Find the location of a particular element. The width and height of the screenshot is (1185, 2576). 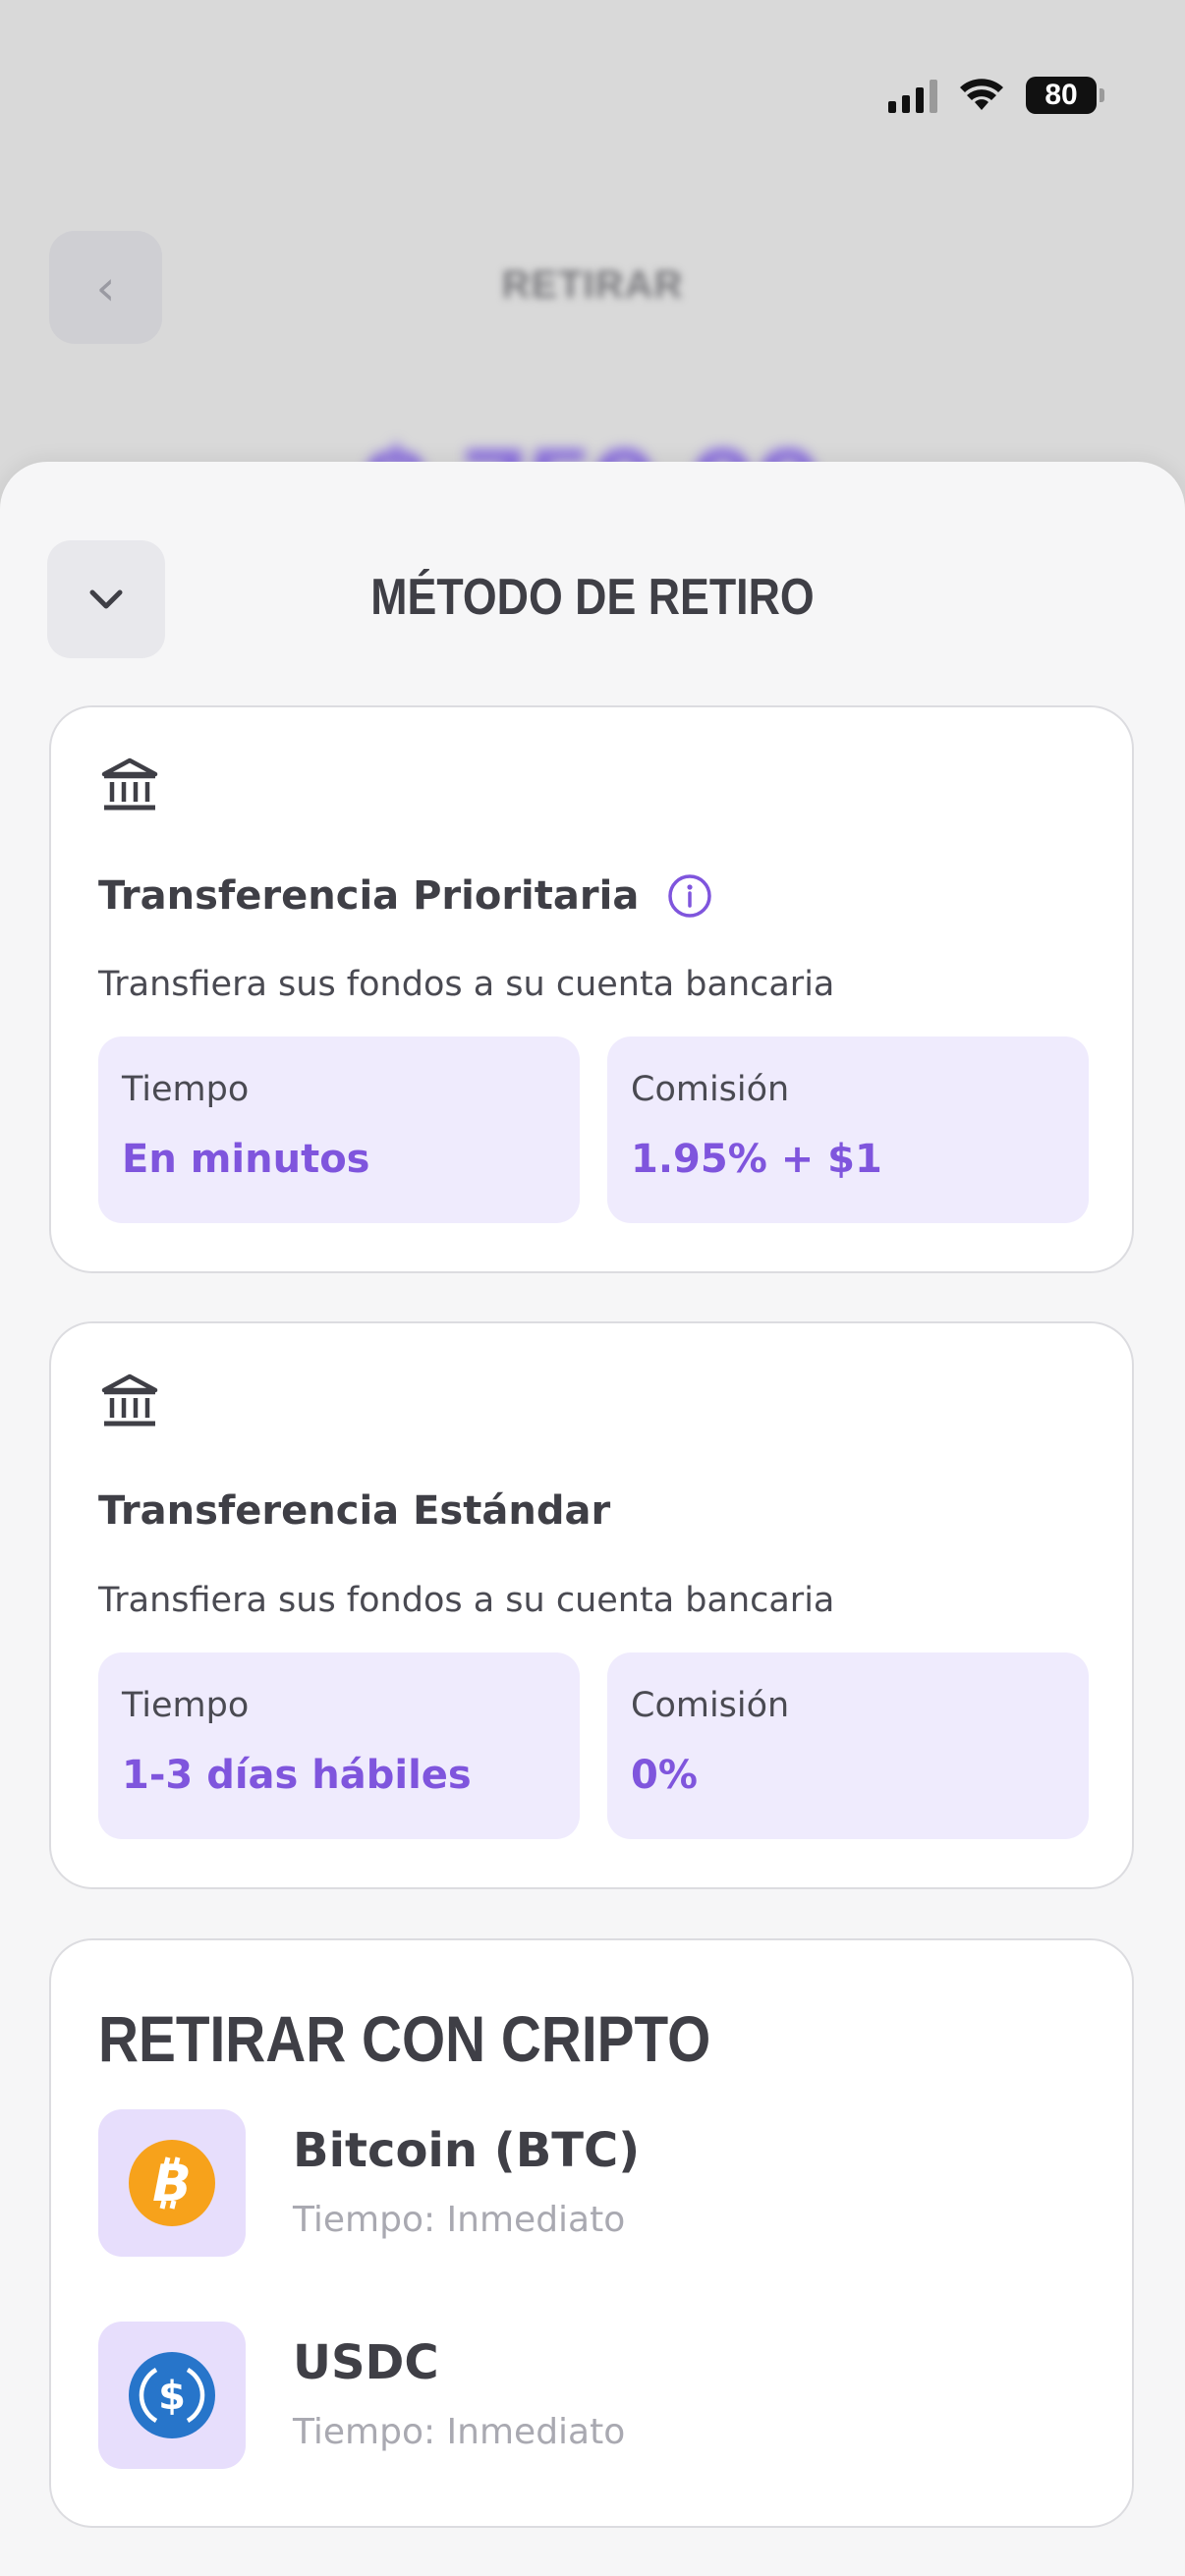

usdc-icon: $ is located at coordinates (172, 2395).